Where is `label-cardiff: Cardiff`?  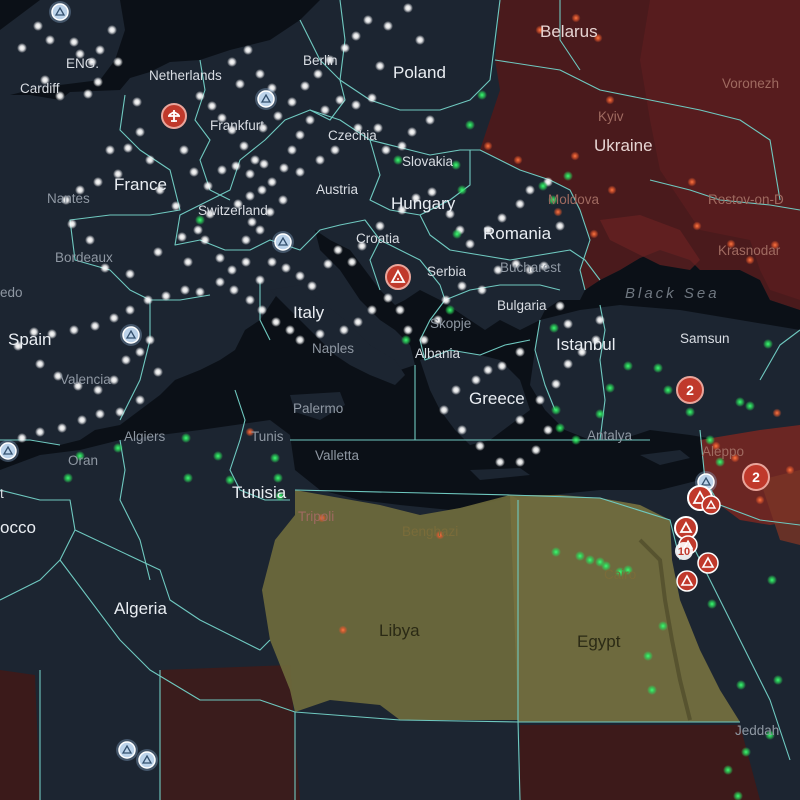
label-cardiff: Cardiff is located at coordinates (40, 88).